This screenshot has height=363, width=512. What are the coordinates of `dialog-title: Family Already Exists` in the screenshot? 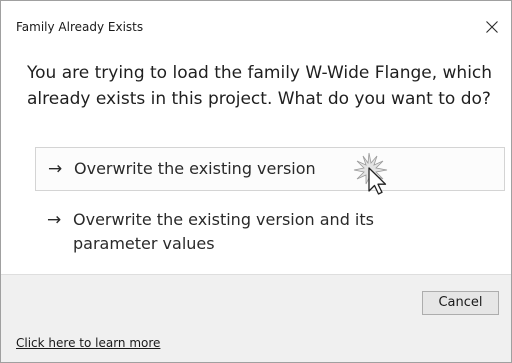 It's located at (80, 27).